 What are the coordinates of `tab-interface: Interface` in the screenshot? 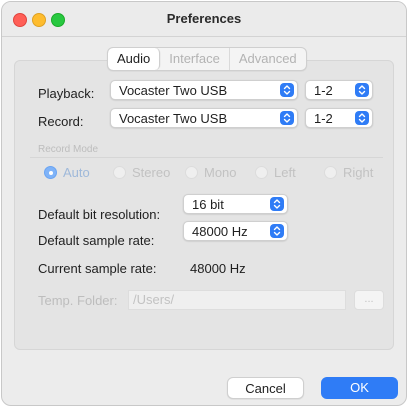 It's located at (194, 59).